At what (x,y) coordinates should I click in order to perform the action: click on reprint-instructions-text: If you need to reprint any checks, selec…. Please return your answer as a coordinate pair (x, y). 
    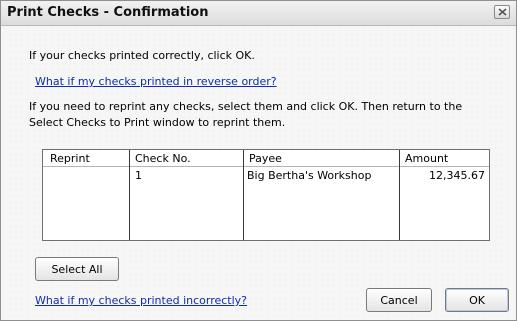
    Looking at the image, I should click on (246, 114).